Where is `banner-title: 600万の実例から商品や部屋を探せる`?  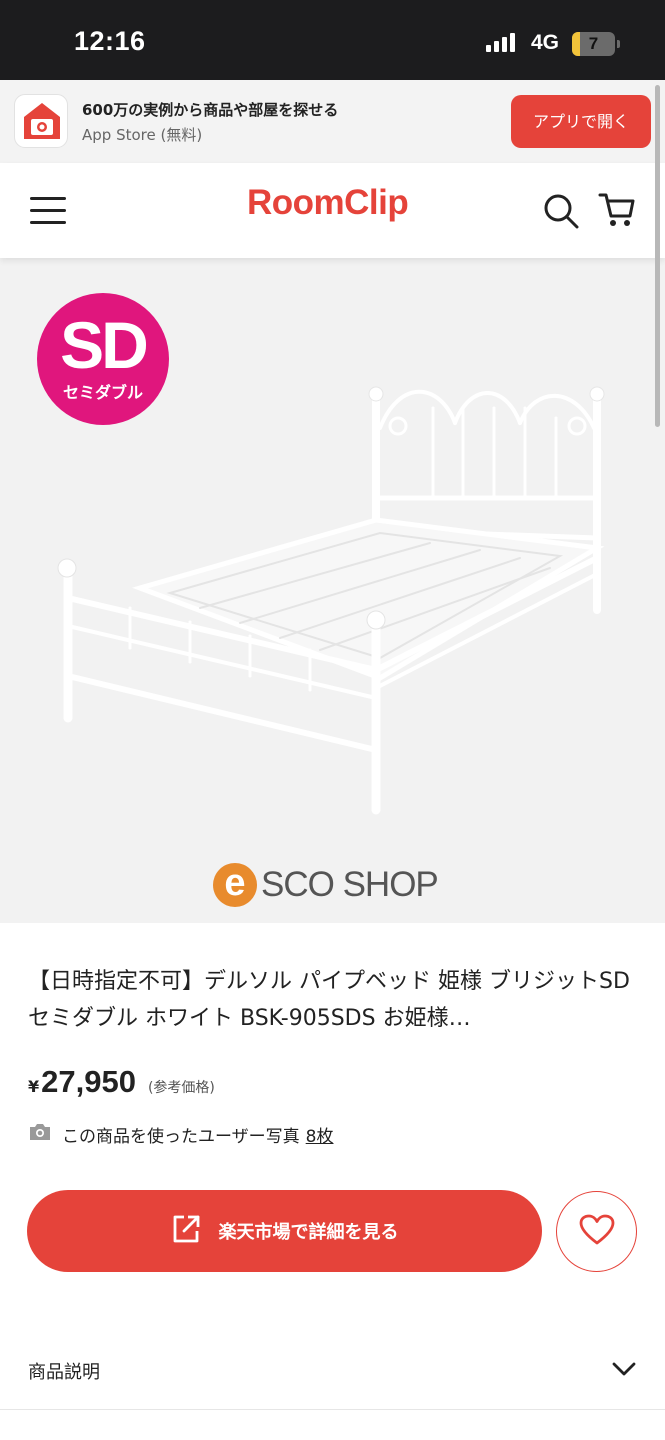 banner-title: 600万の実例から商品や部屋を探せる is located at coordinates (210, 110).